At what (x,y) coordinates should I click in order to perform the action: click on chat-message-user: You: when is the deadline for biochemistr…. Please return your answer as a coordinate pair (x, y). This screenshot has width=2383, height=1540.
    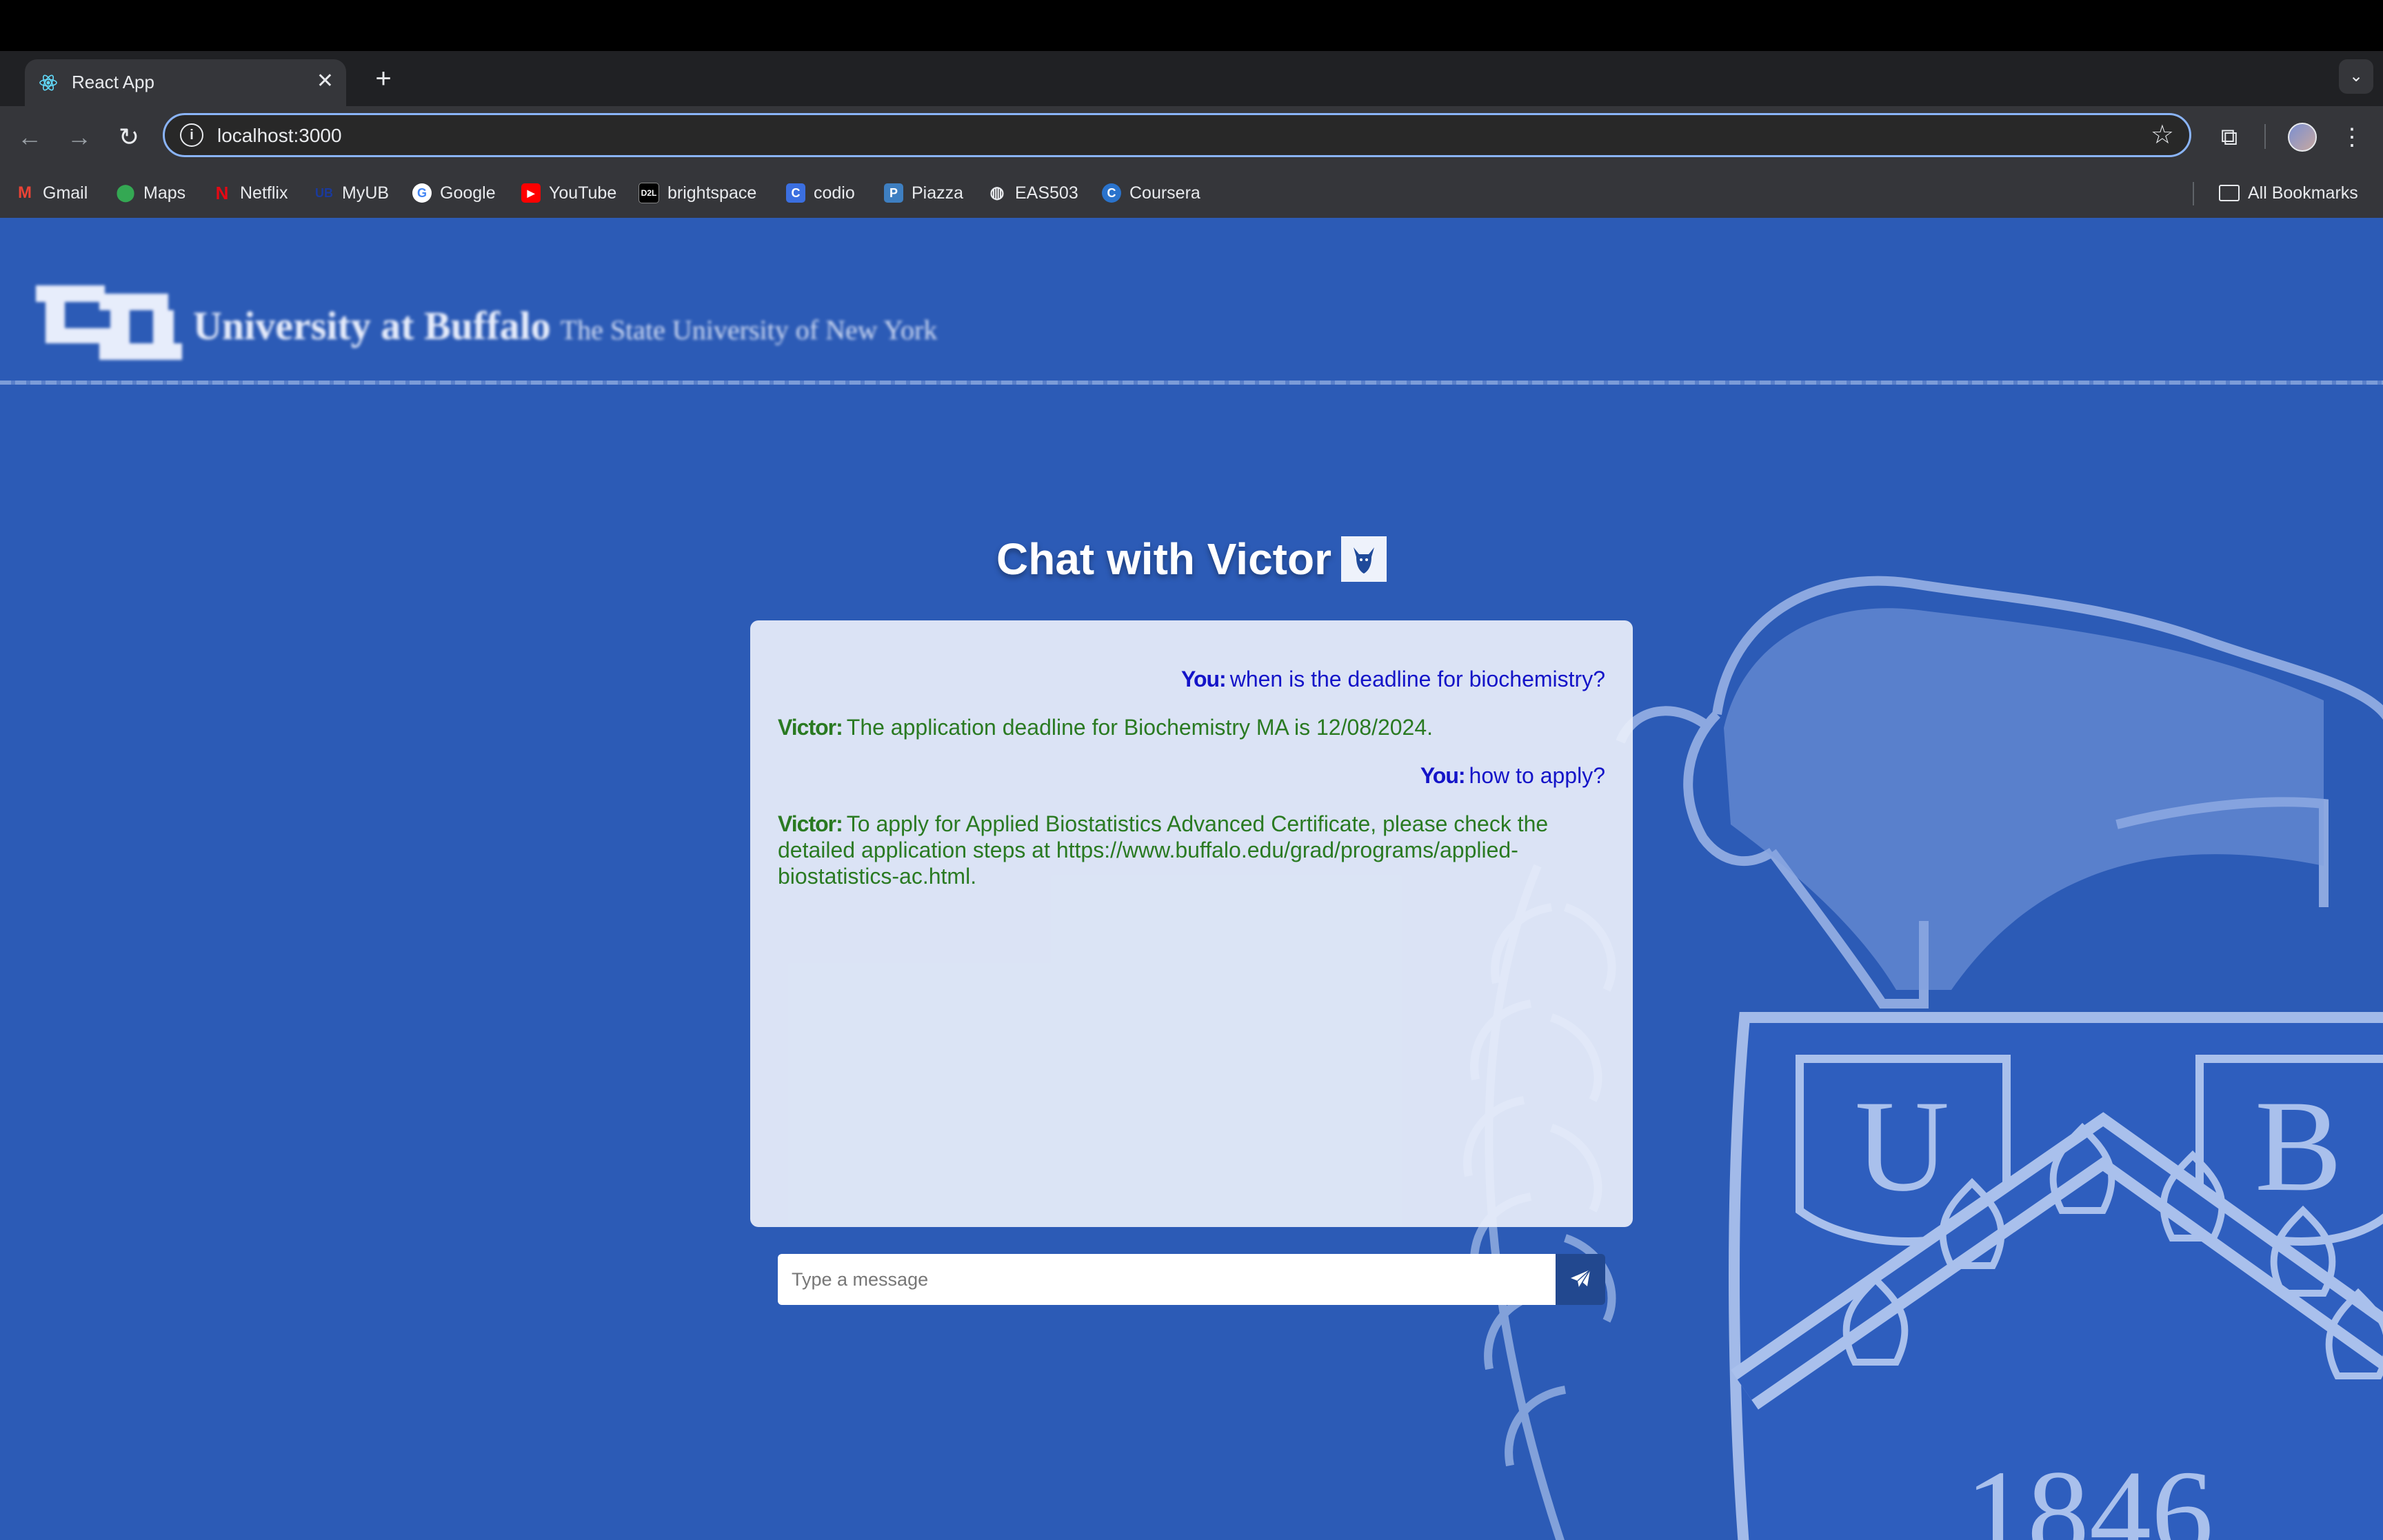
    Looking at the image, I should click on (1191, 679).